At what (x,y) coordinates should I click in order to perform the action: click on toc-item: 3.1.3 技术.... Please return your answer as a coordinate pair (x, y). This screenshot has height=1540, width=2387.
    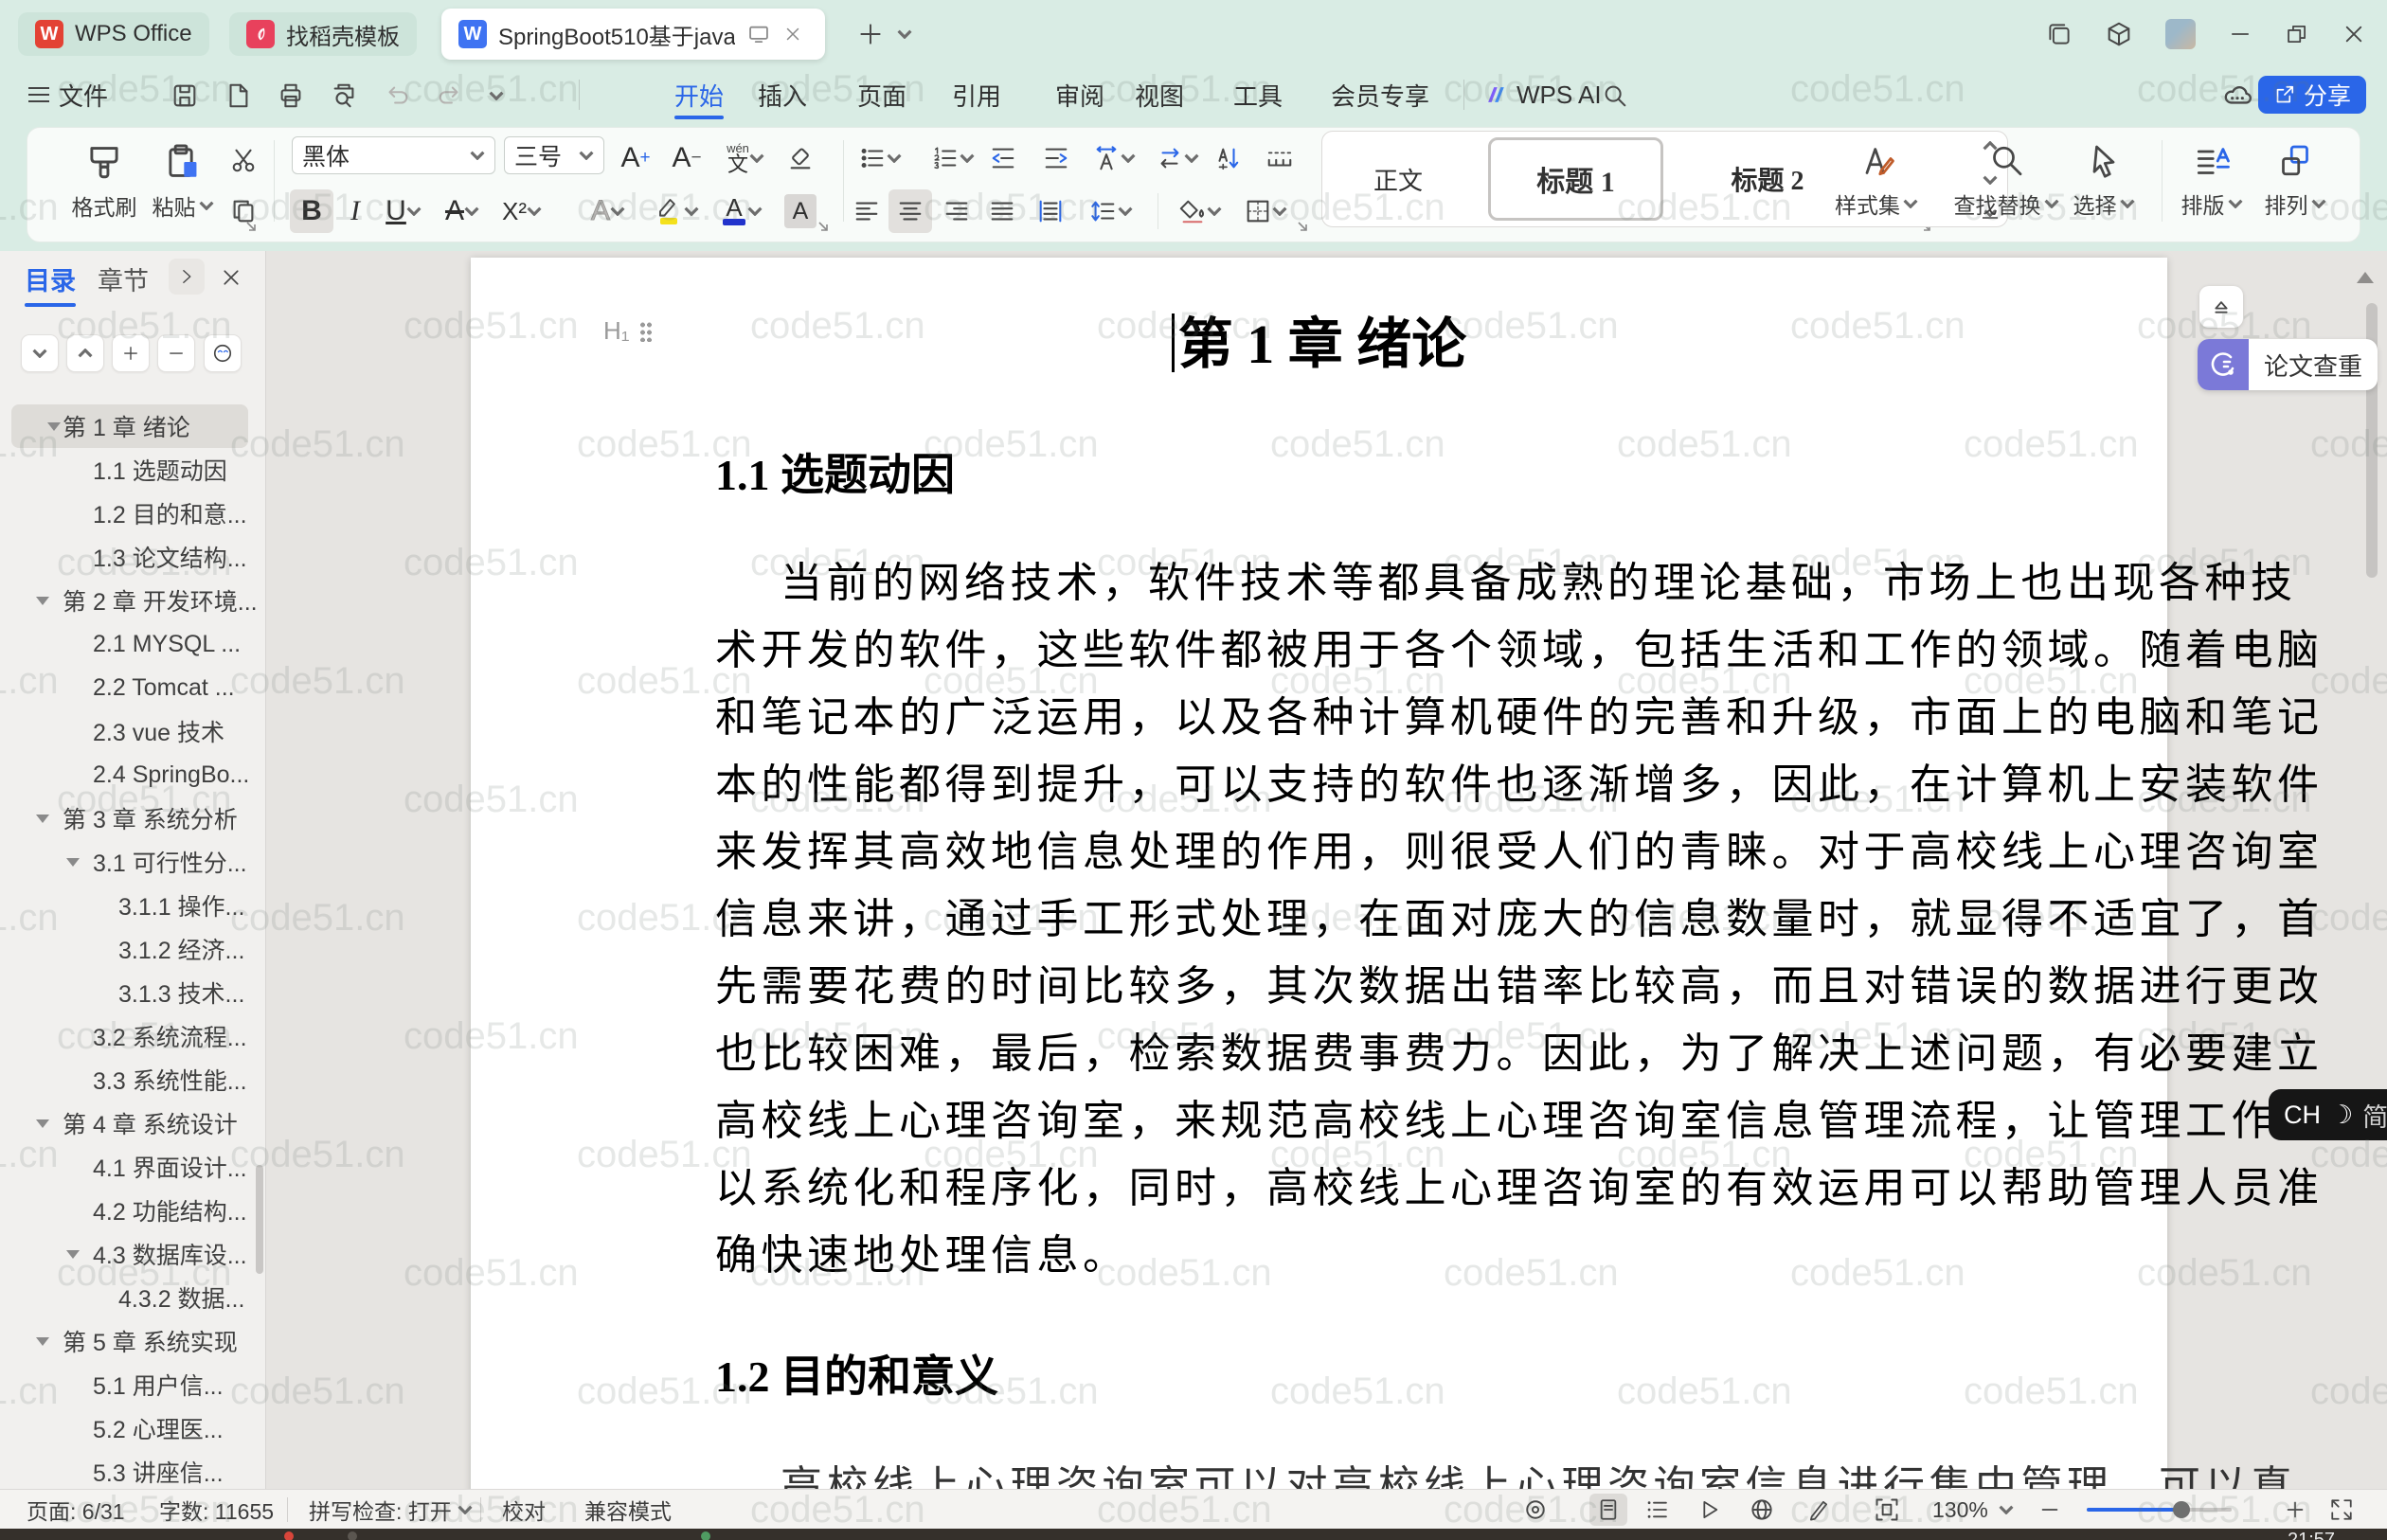
    Looking at the image, I should click on (128, 992).